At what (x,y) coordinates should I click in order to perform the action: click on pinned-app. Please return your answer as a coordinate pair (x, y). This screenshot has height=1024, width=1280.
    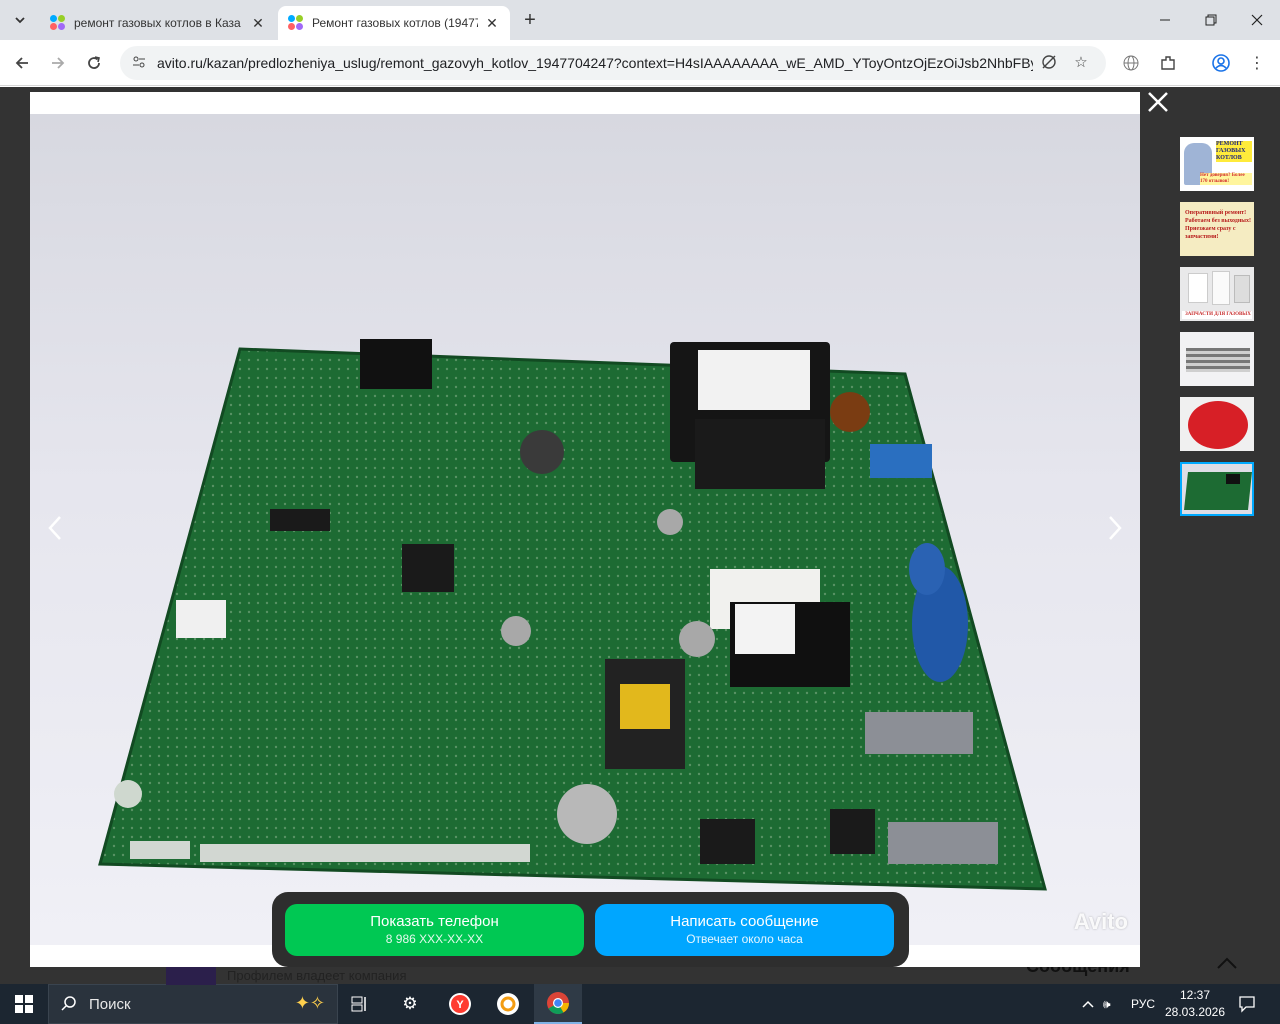
    Looking at the image, I should click on (508, 1004).